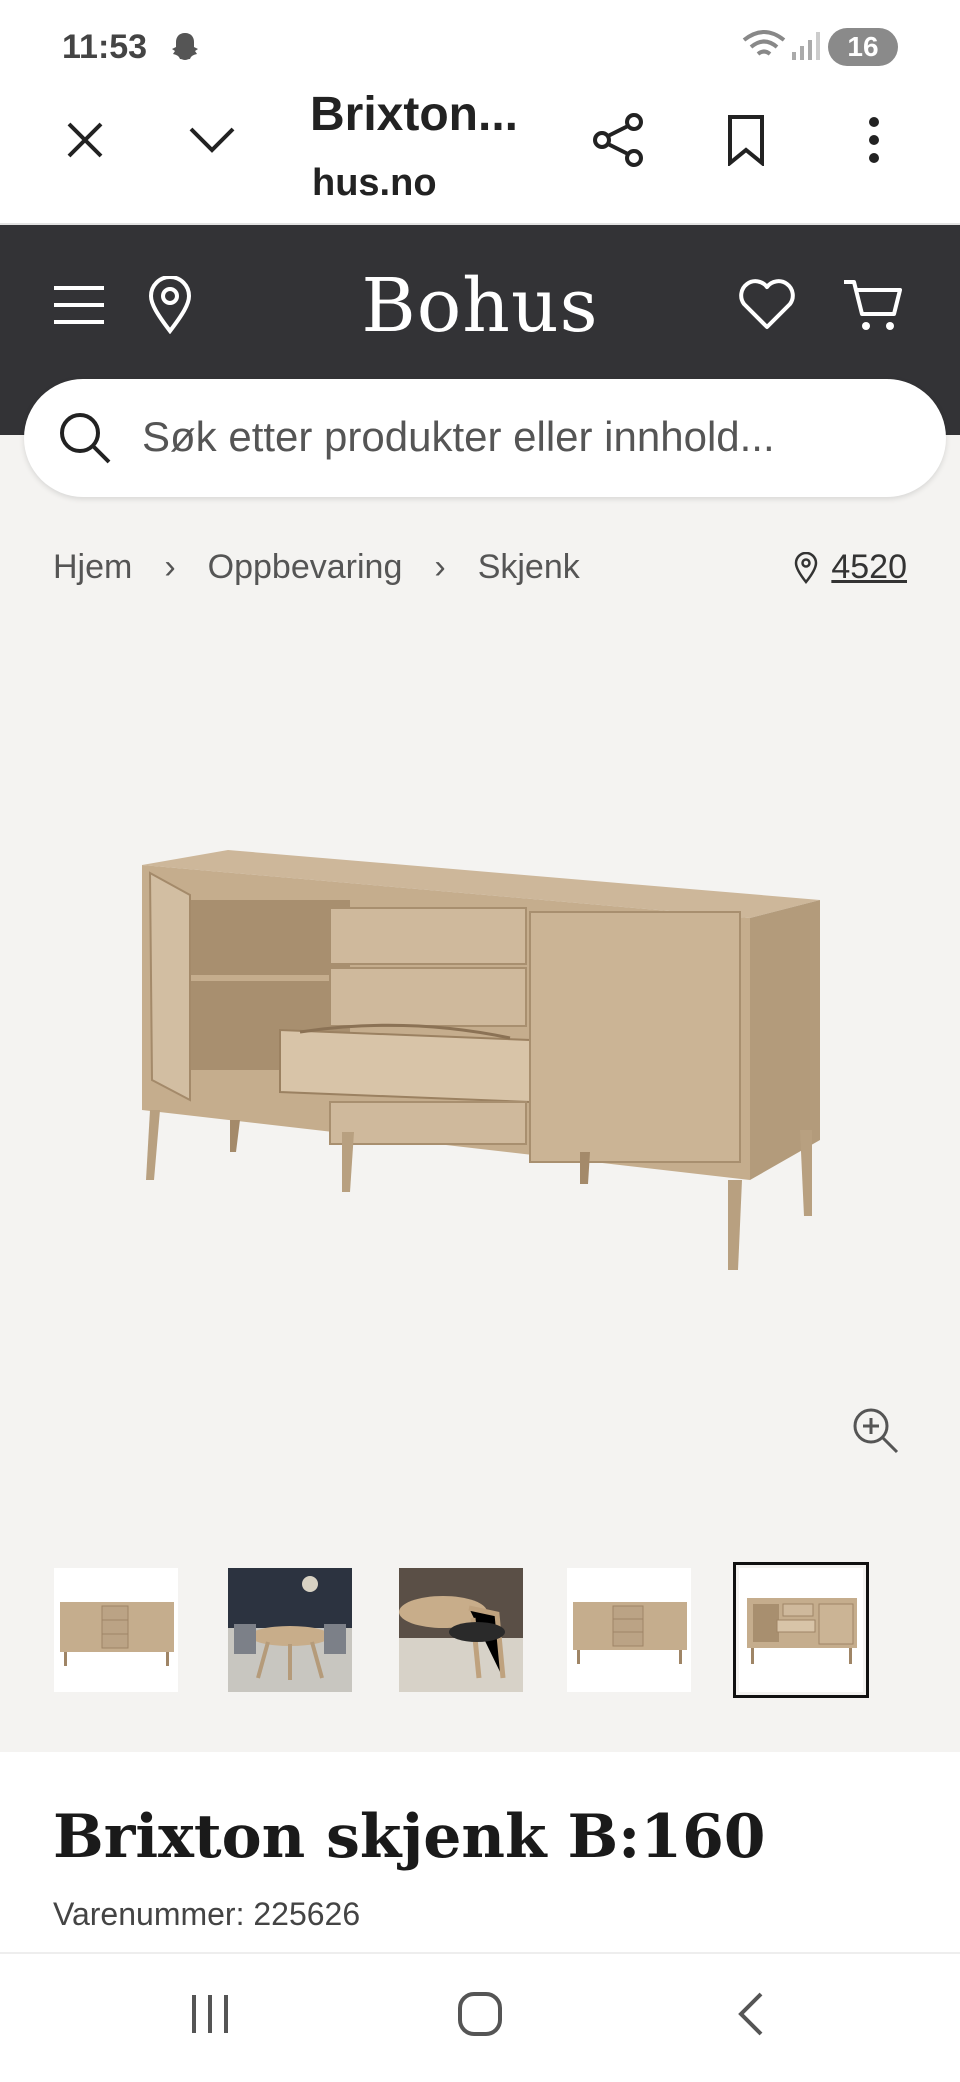 This screenshot has width=960, height=2082. I want to click on wifi-icon, so click(764, 43).